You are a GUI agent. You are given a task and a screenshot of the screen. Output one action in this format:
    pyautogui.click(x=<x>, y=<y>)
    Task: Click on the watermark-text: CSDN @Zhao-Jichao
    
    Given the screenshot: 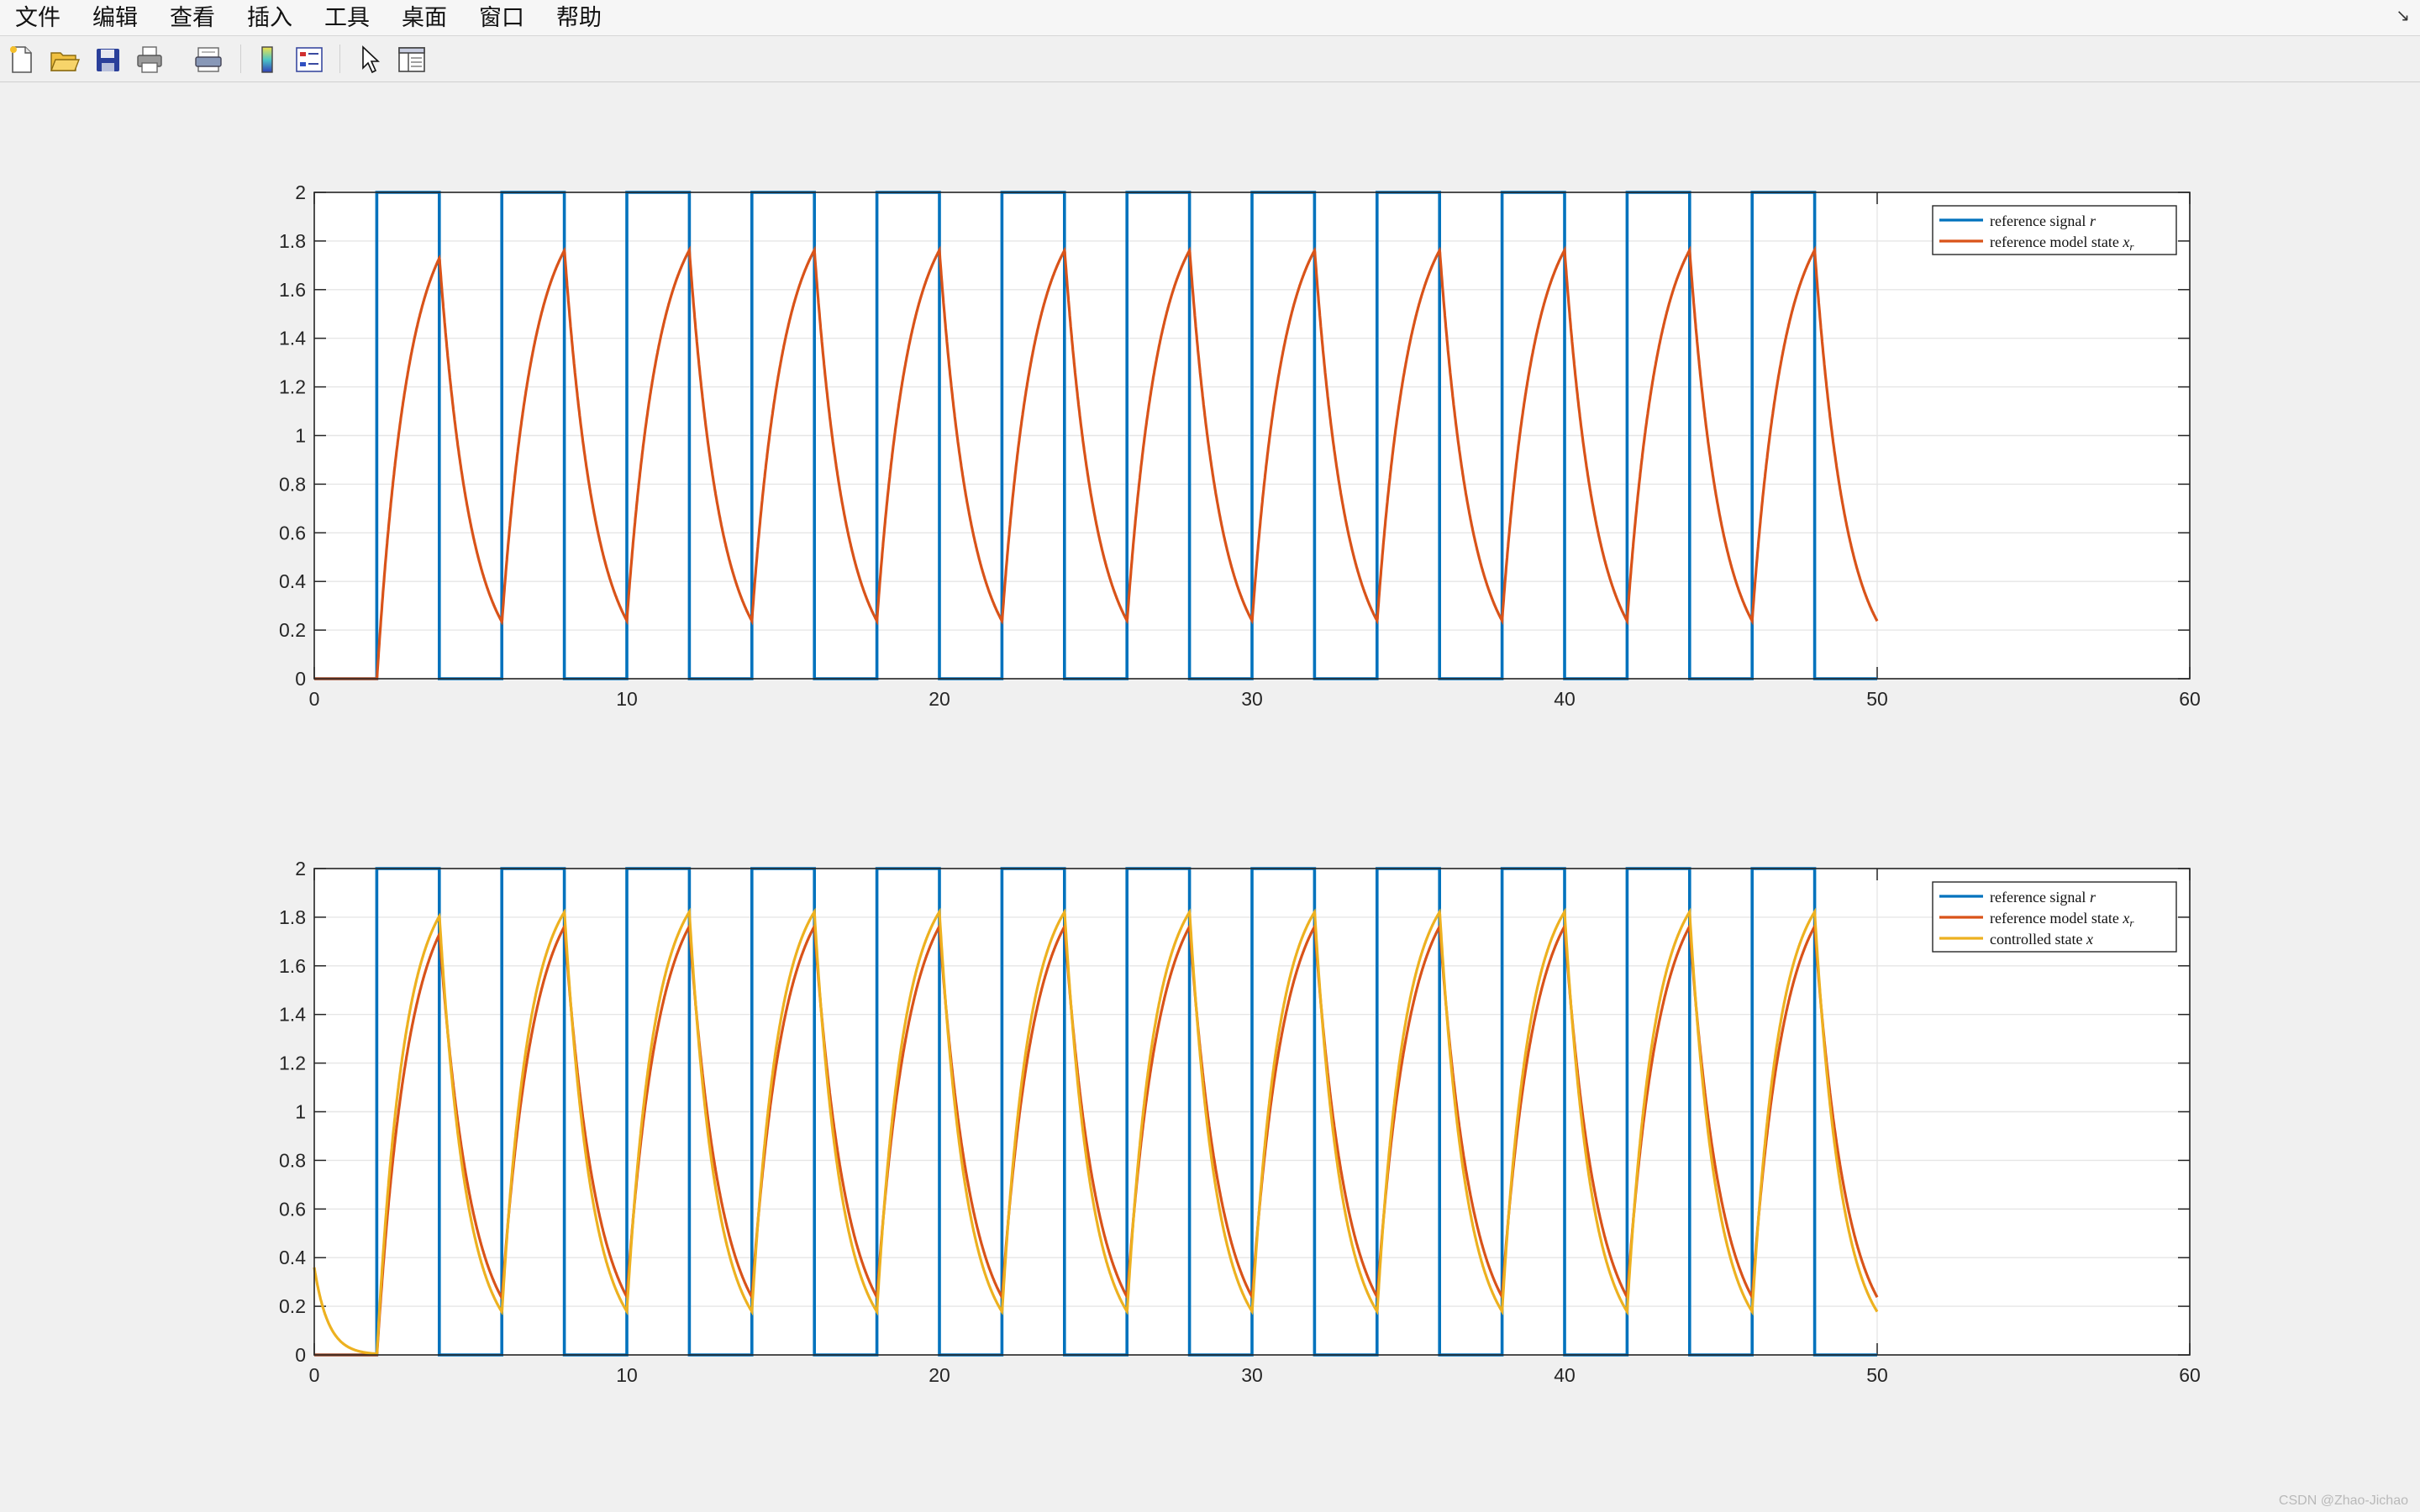 What is the action you would take?
    pyautogui.click(x=2343, y=1501)
    